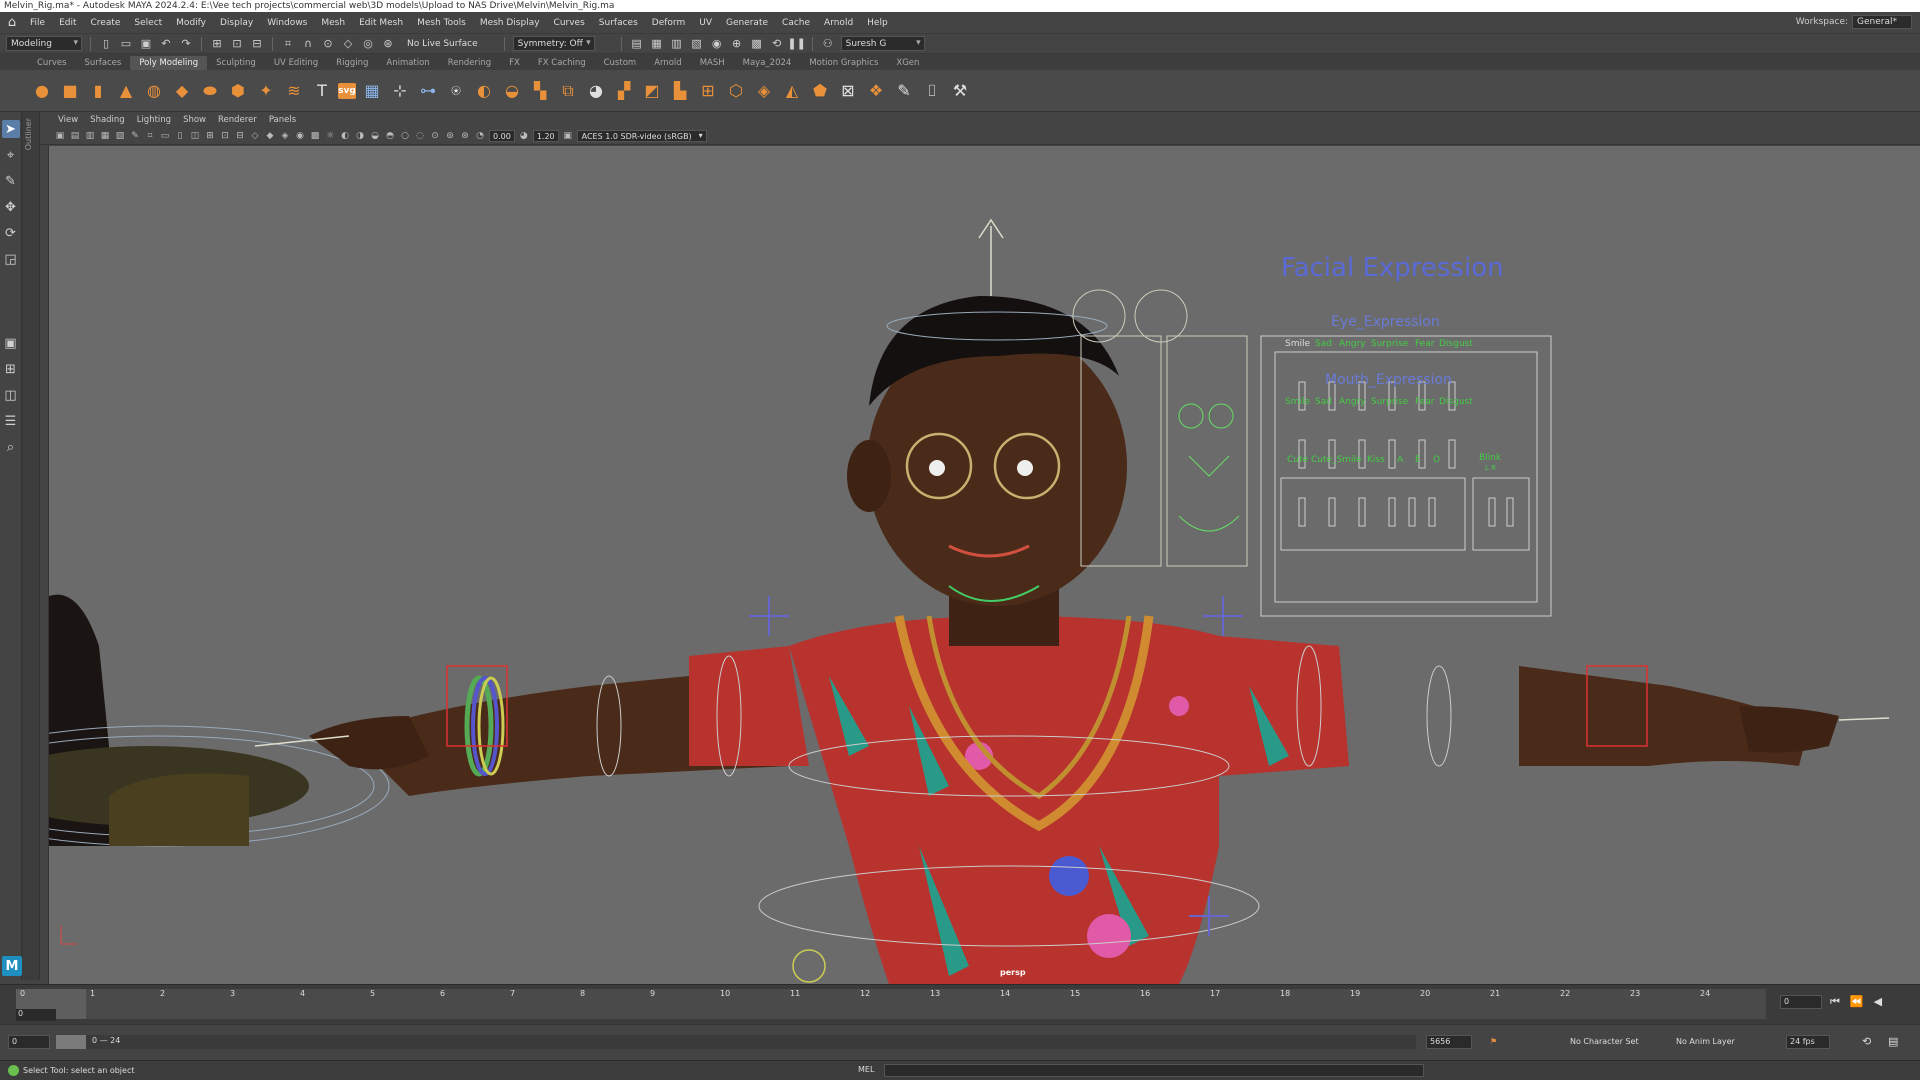 The height and width of the screenshot is (1080, 1920). Describe the element at coordinates (624, 91) in the screenshot. I see `fill-hole-icon: ▞` at that location.